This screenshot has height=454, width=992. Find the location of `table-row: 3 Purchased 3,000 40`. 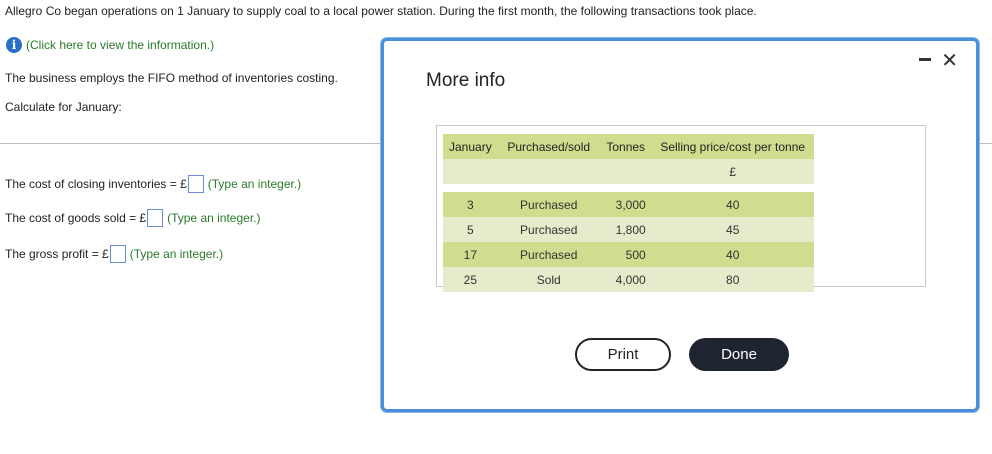

table-row: 3 Purchased 3,000 40 is located at coordinates (628, 204).